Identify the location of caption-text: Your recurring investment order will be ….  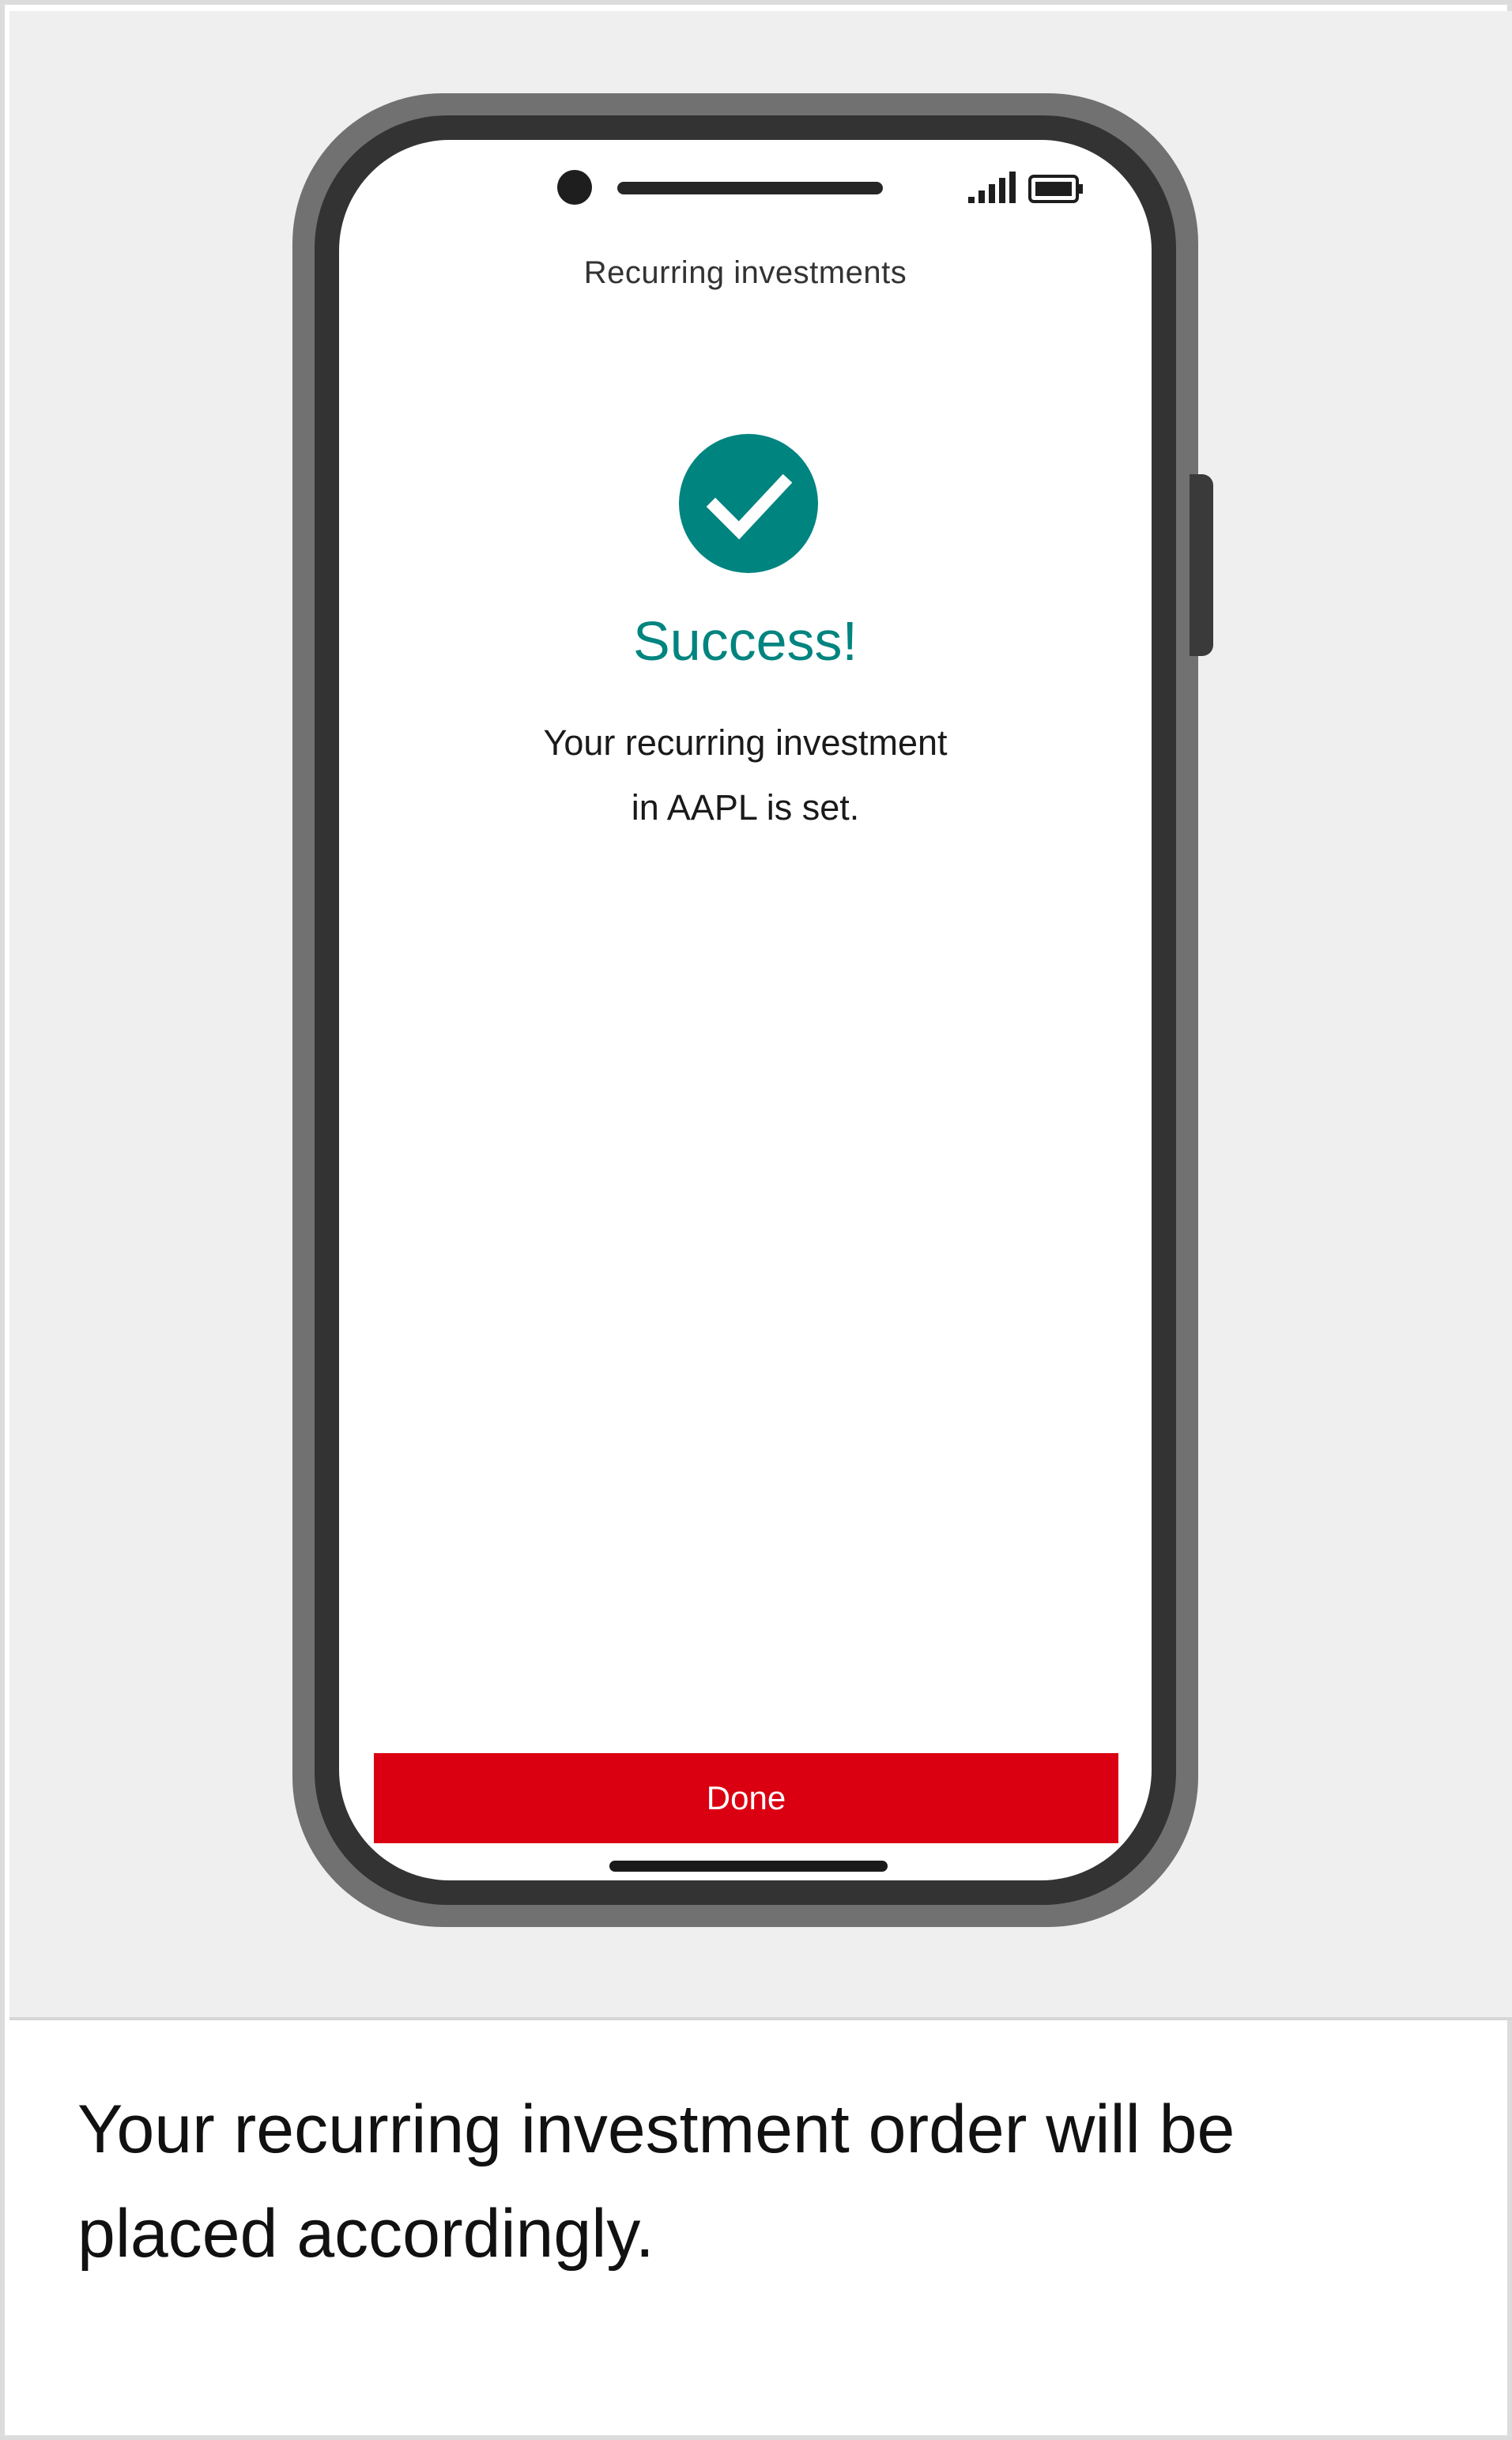
(656, 2181).